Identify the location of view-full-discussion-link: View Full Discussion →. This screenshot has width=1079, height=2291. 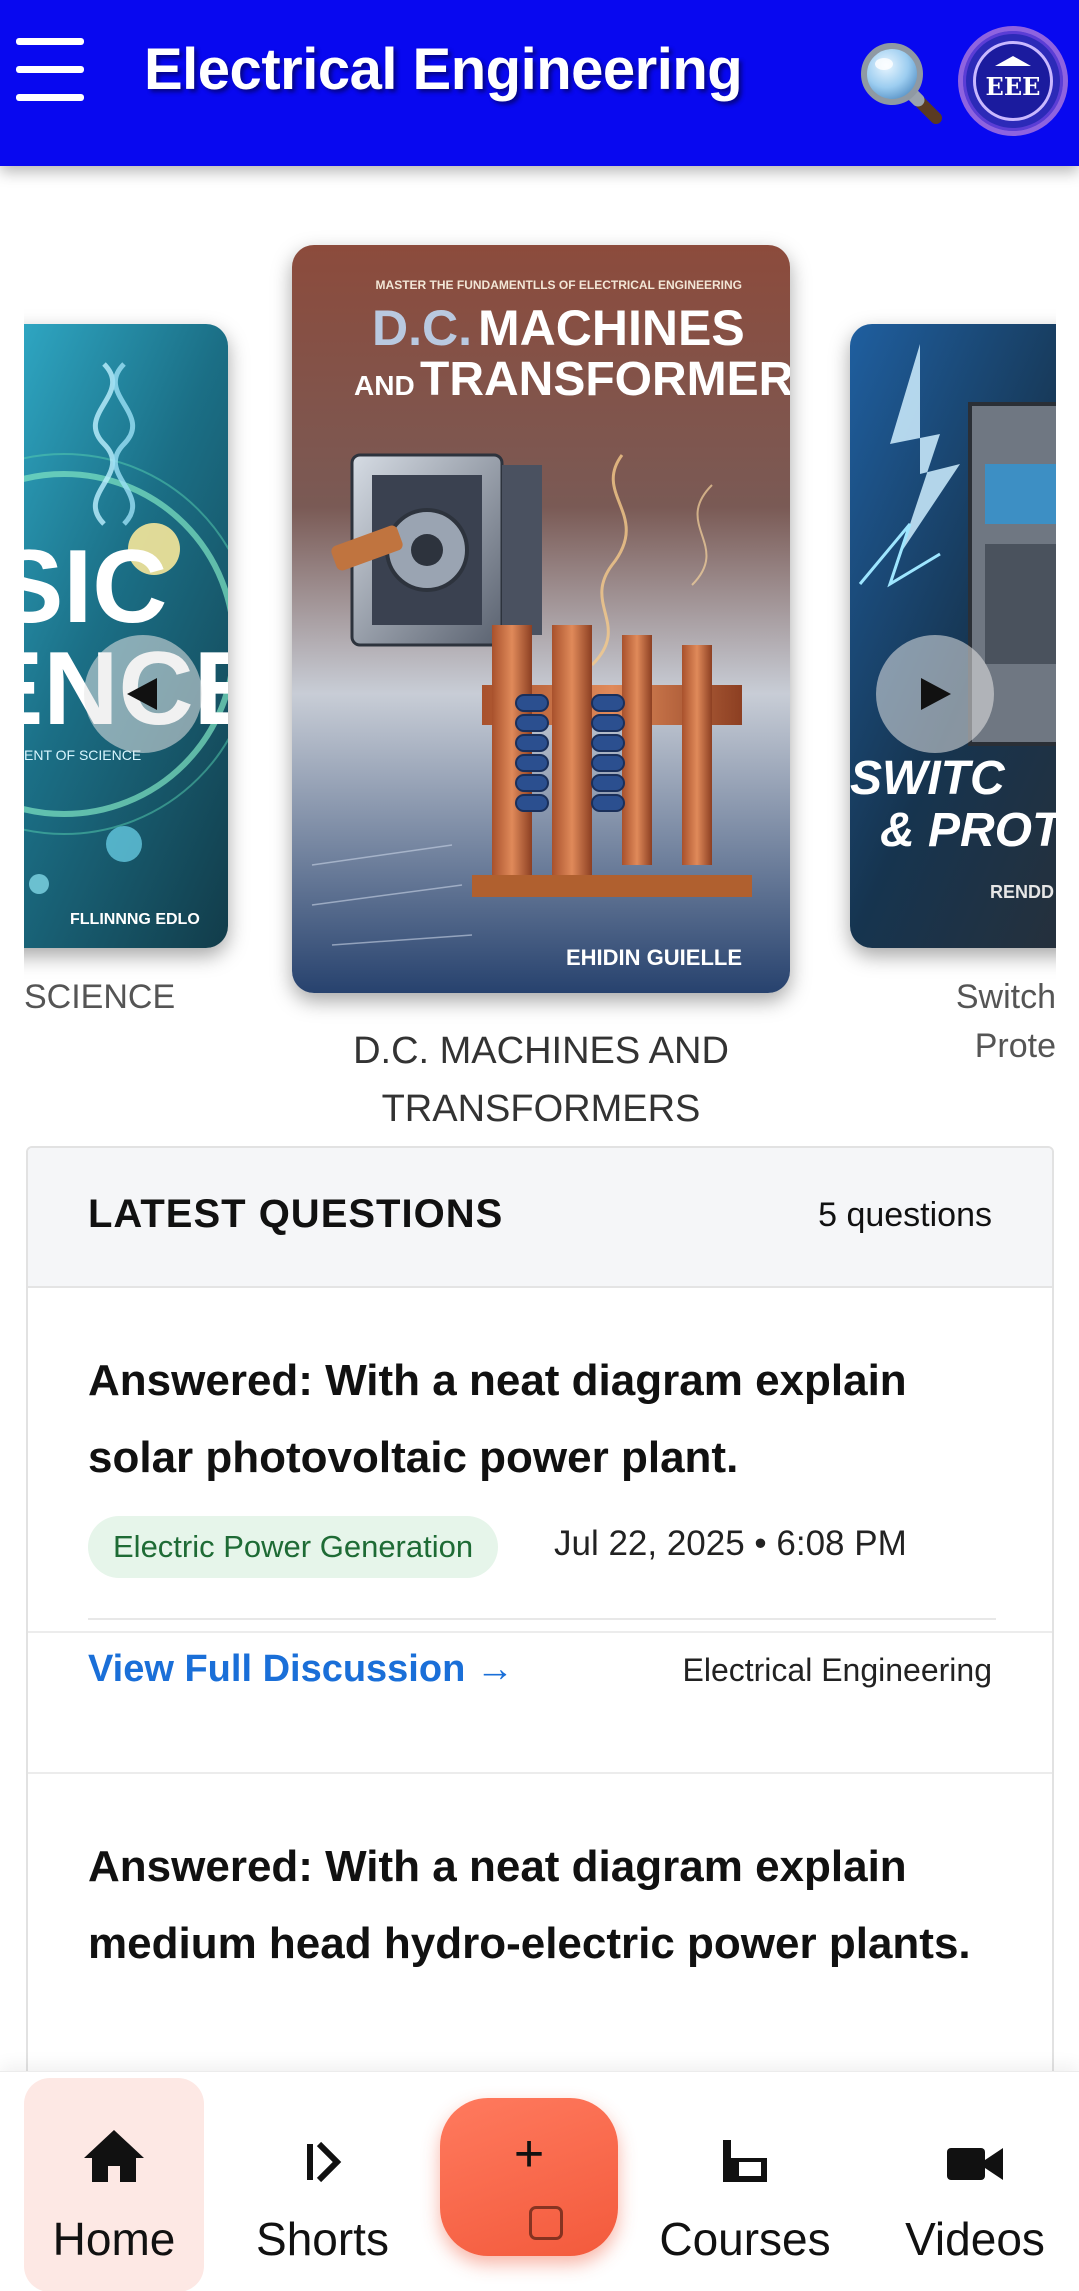
(301, 1669).